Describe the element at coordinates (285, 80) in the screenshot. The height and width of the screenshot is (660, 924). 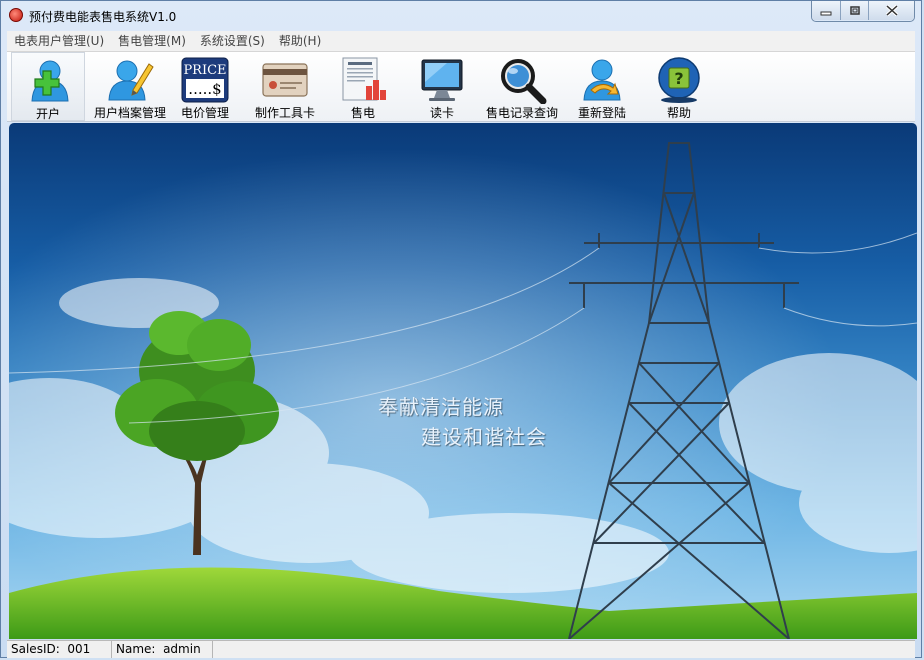
I see `card-icon` at that location.